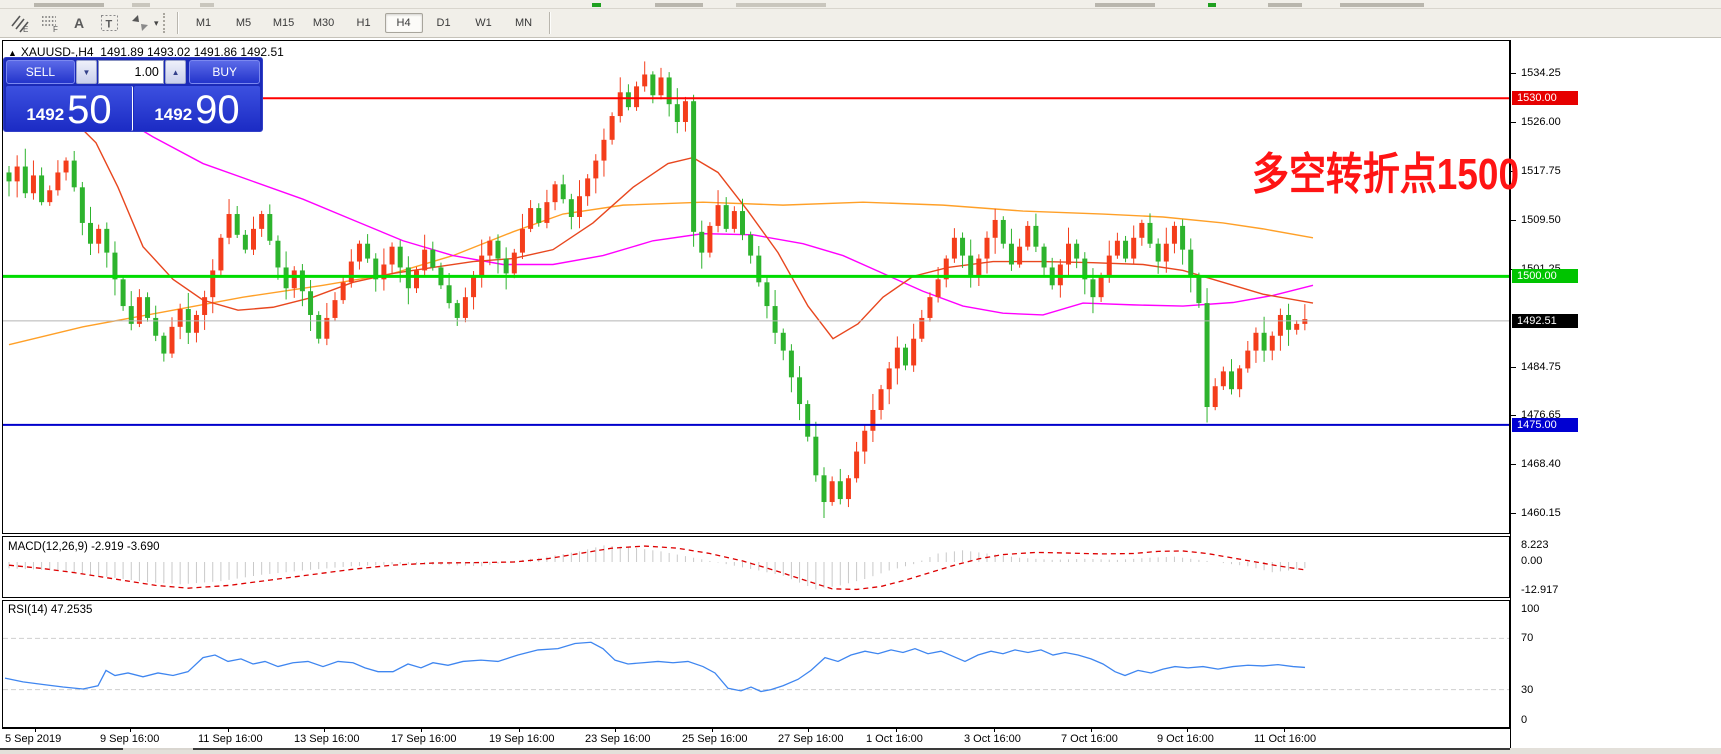  Describe the element at coordinates (131, 72) in the screenshot. I see `volume-input: 1.00` at that location.